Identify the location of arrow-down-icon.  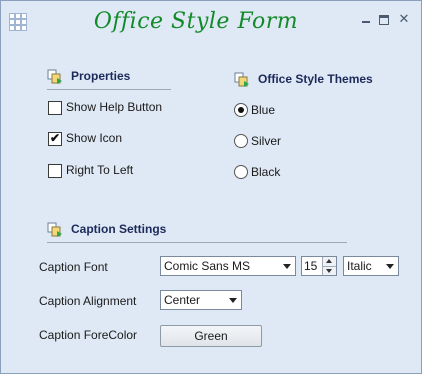
(329, 271).